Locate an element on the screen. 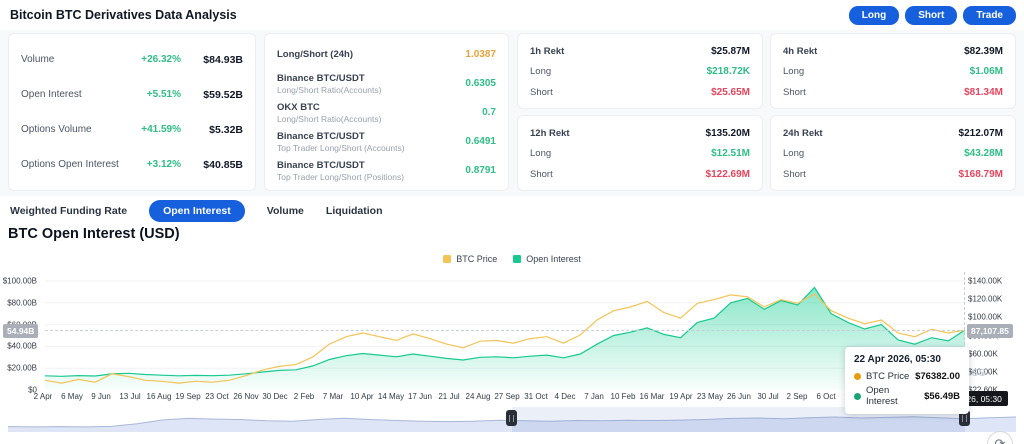 Image resolution: width=1024 pixels, height=444 pixels. stat-change: +26.32% is located at coordinates (161, 59).